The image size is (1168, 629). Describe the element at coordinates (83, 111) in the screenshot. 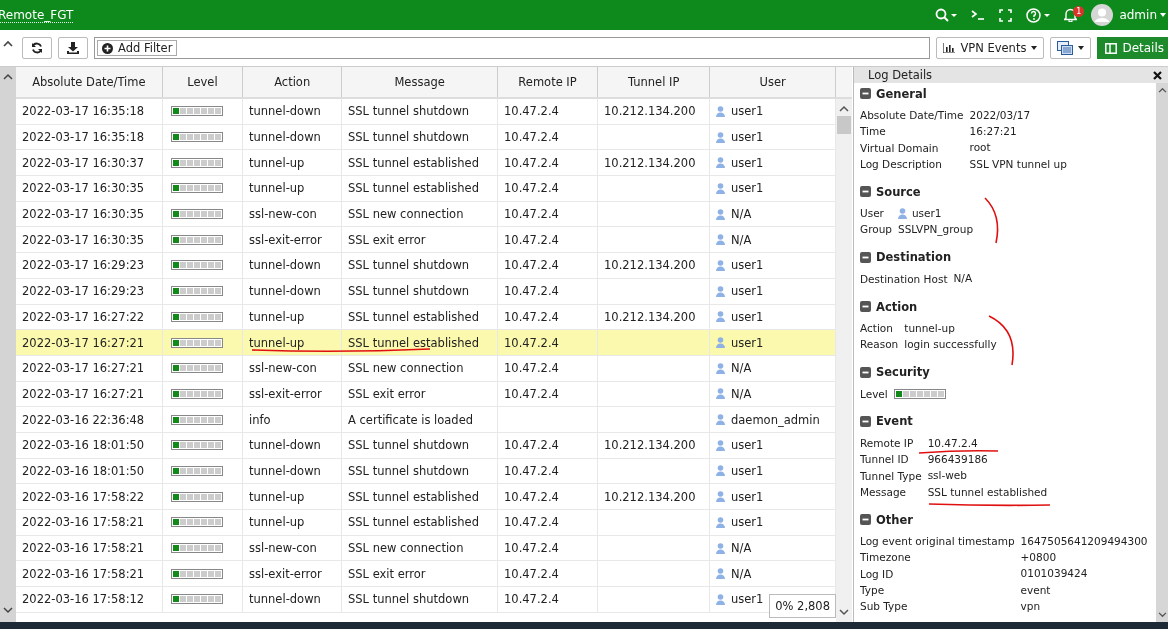

I see `date-cell: 2022-03-17 16:35:18` at that location.